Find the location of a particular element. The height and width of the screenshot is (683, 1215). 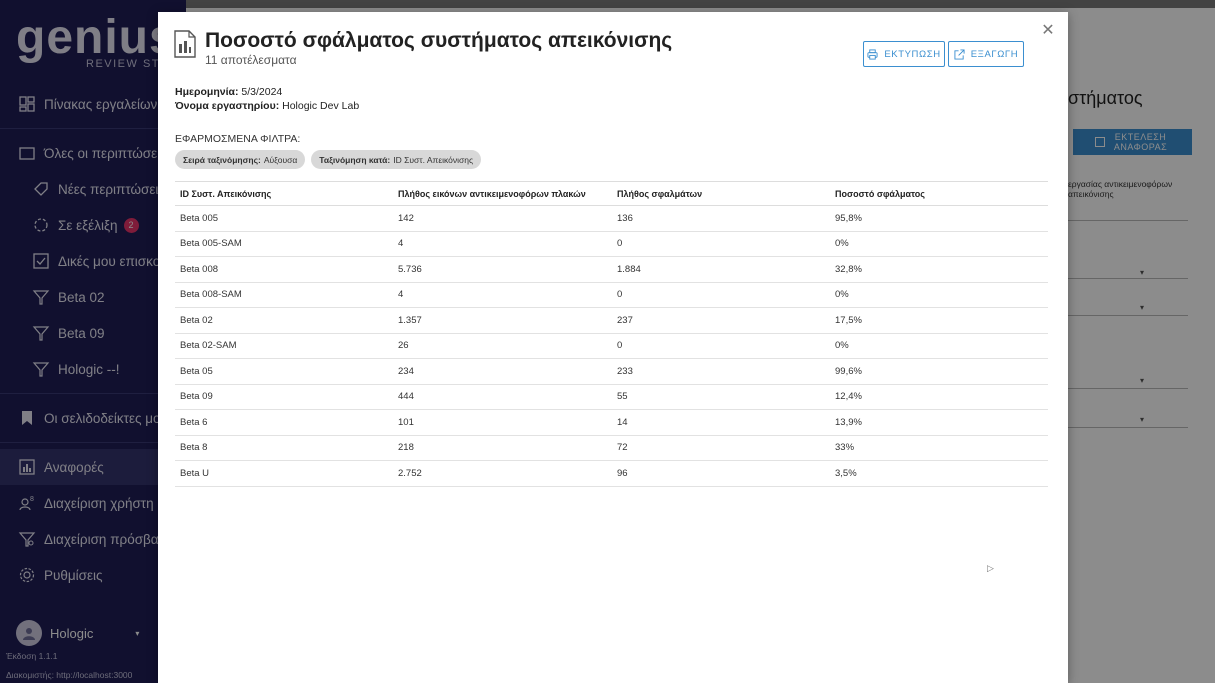

print-label: ΕΚΤΥΠΩΣΗ is located at coordinates (912, 54).